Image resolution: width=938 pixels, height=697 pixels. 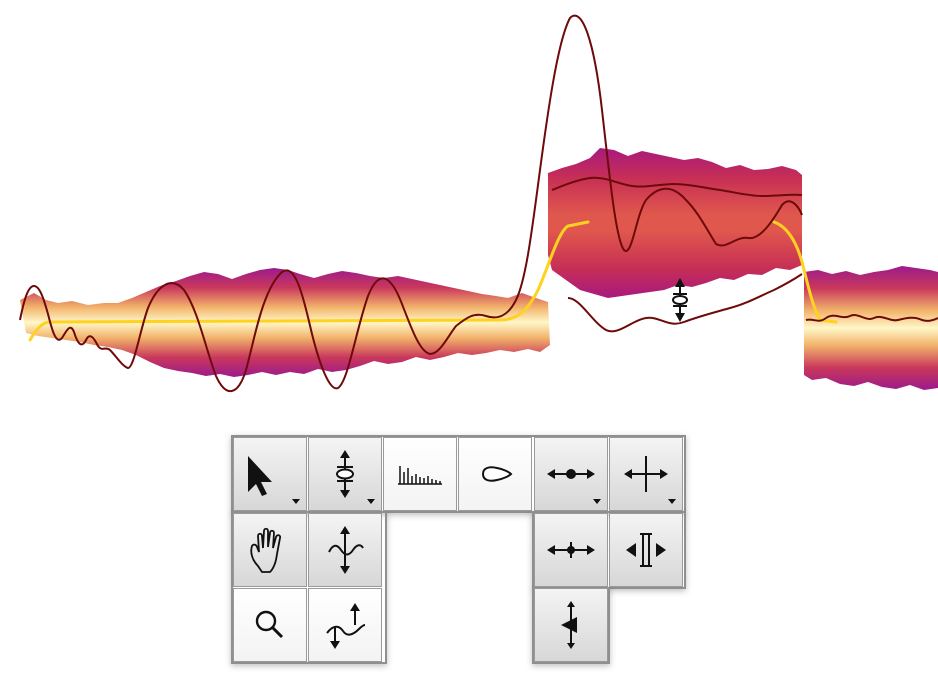 I want to click on formant-blob-icon, so click(x=497, y=474).